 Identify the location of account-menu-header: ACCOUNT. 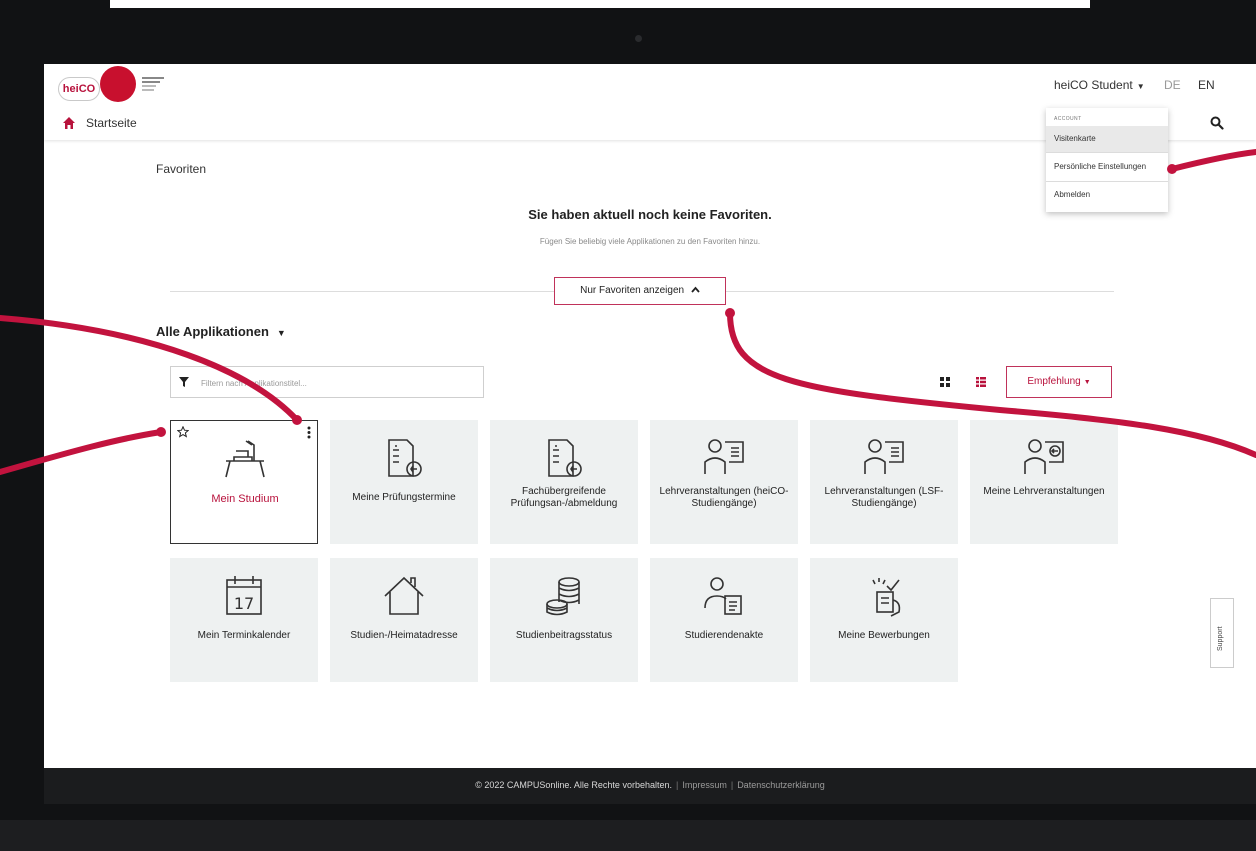
(1068, 119).